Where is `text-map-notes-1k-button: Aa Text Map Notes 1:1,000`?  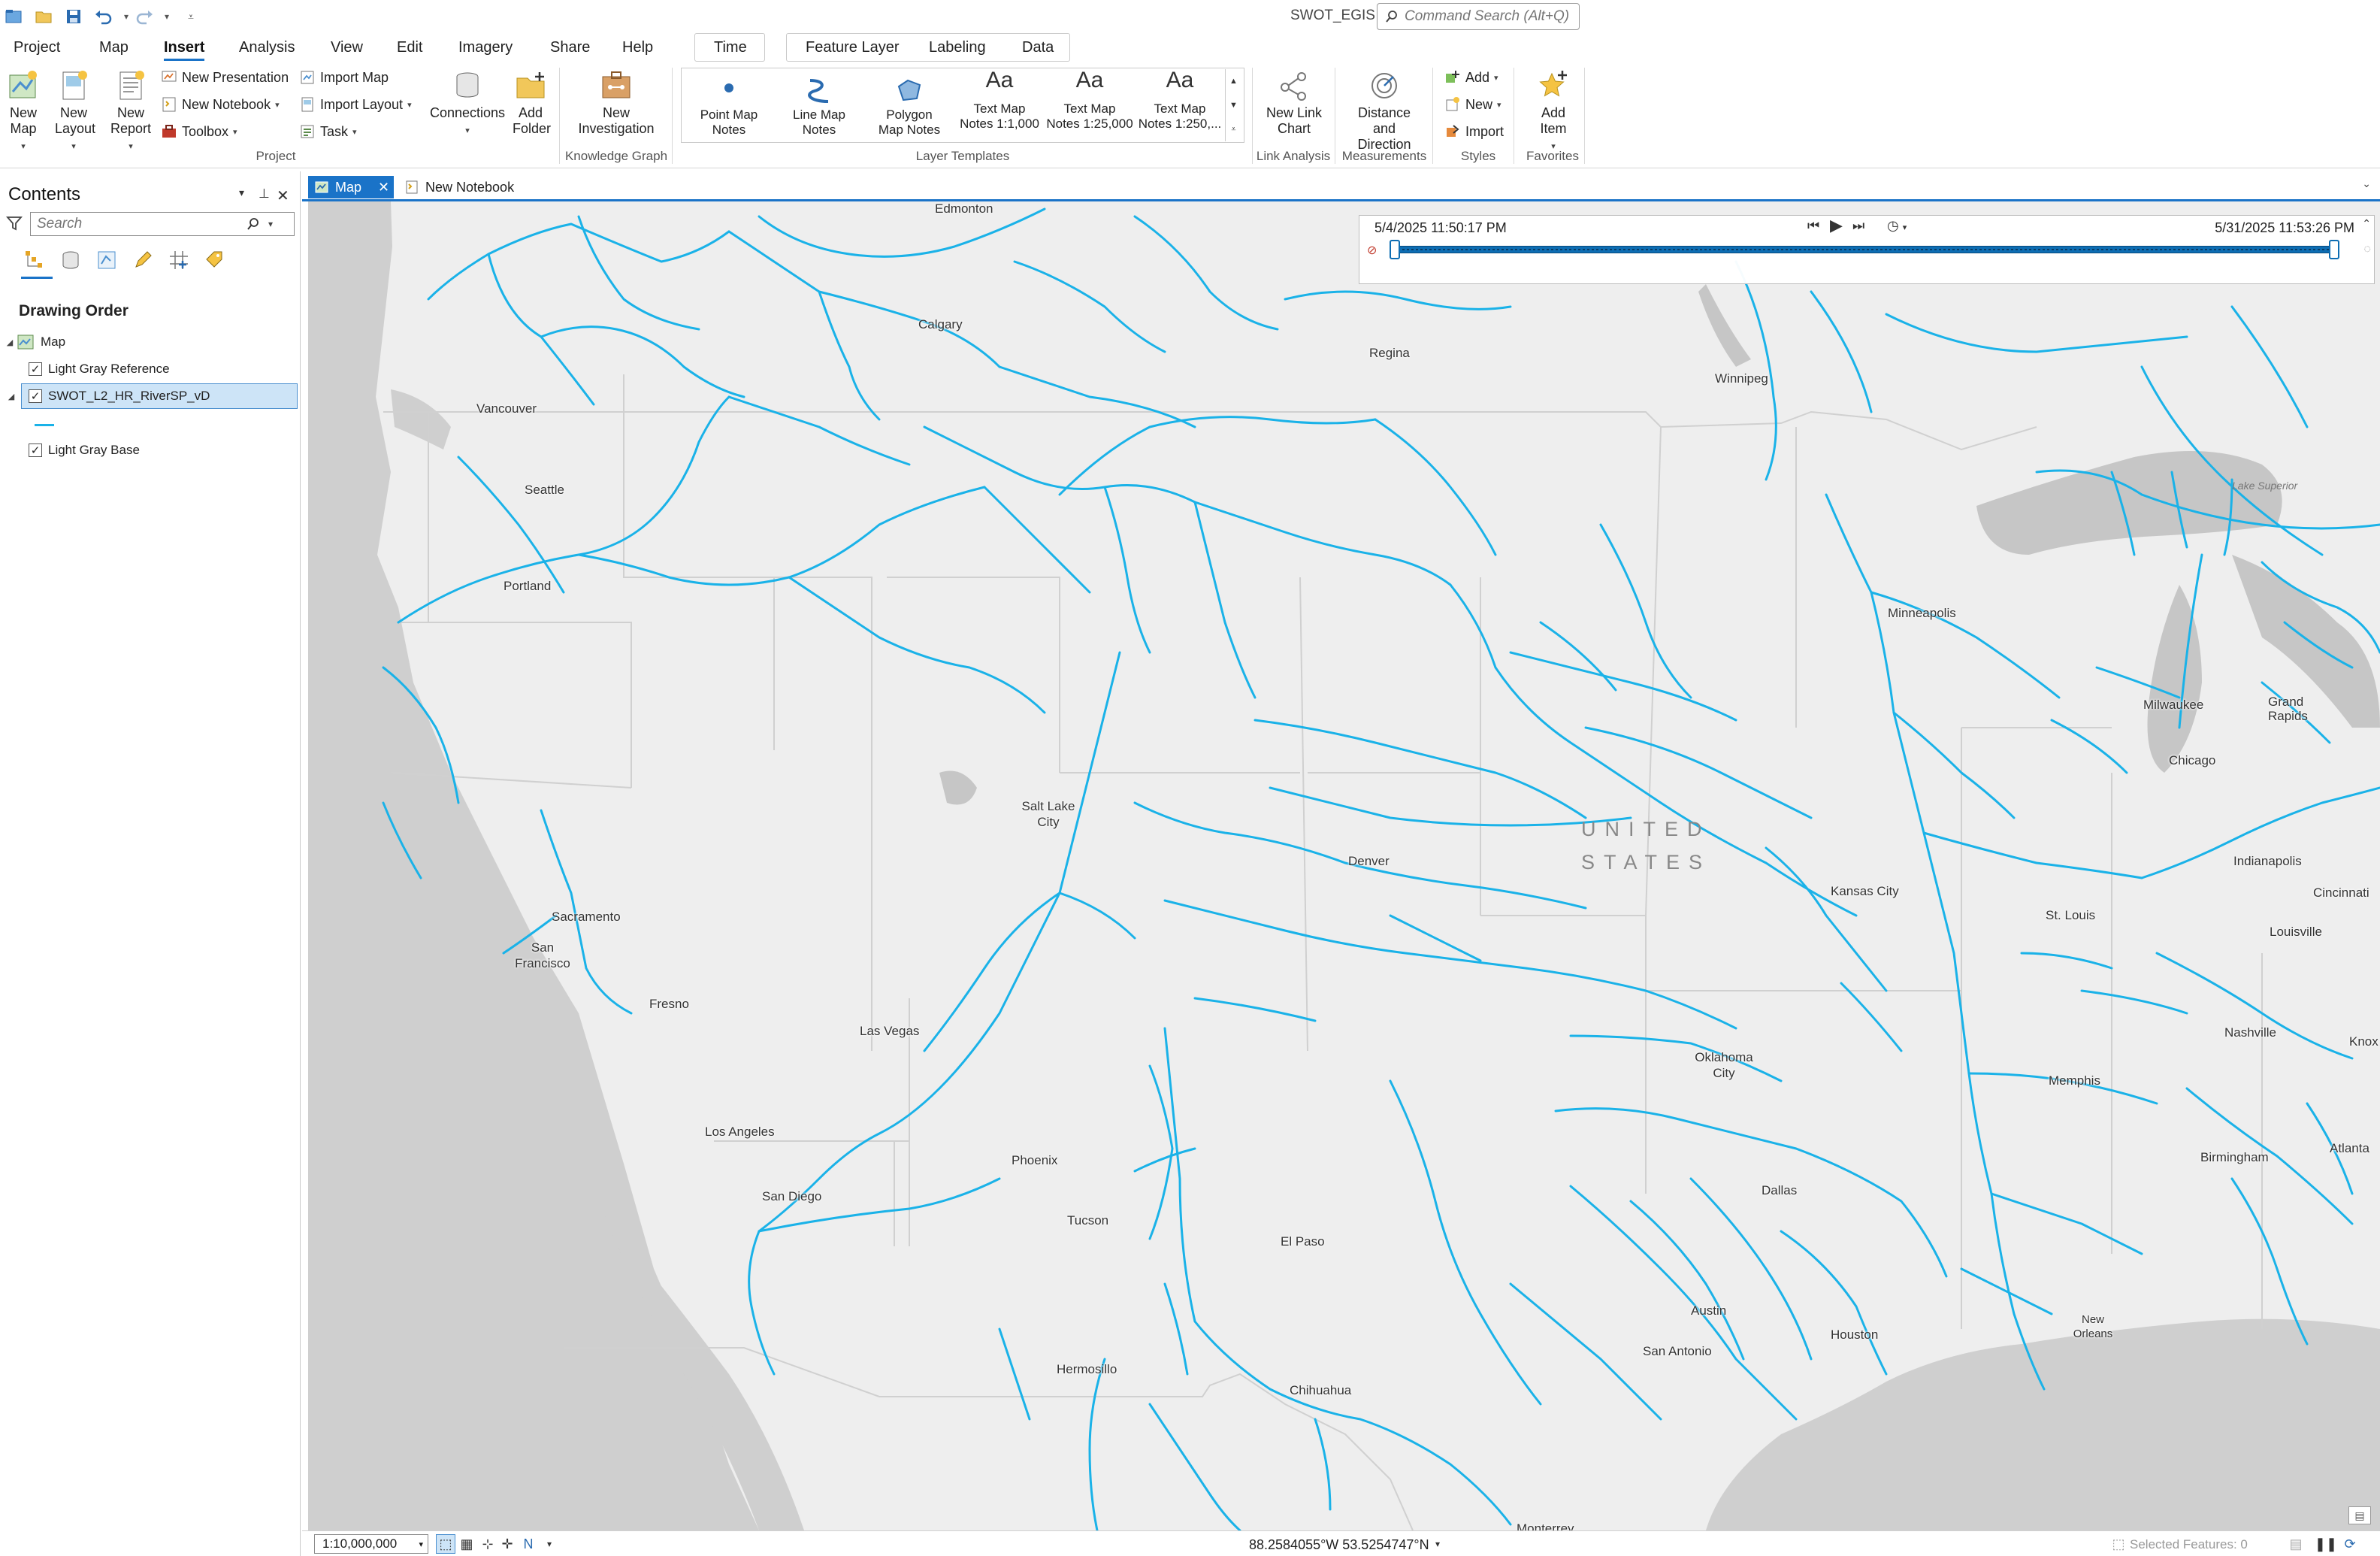 text-map-notes-1k-button: Aa Text Map Notes 1:1,000 is located at coordinates (999, 100).